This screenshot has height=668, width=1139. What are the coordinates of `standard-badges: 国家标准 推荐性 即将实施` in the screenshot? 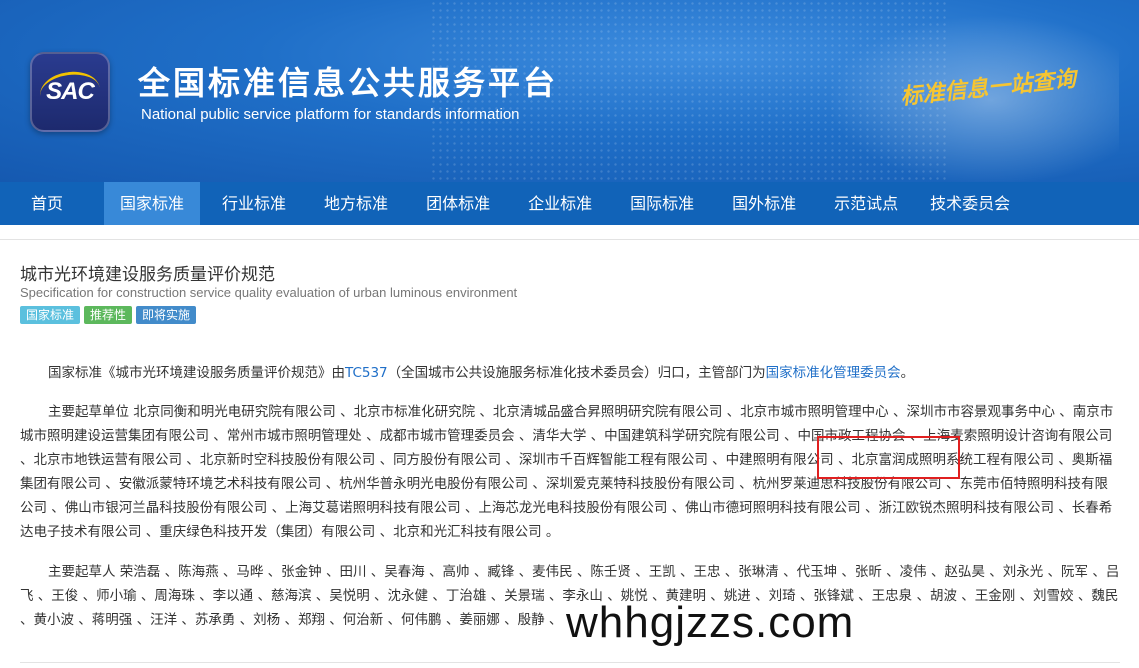 It's located at (108, 315).